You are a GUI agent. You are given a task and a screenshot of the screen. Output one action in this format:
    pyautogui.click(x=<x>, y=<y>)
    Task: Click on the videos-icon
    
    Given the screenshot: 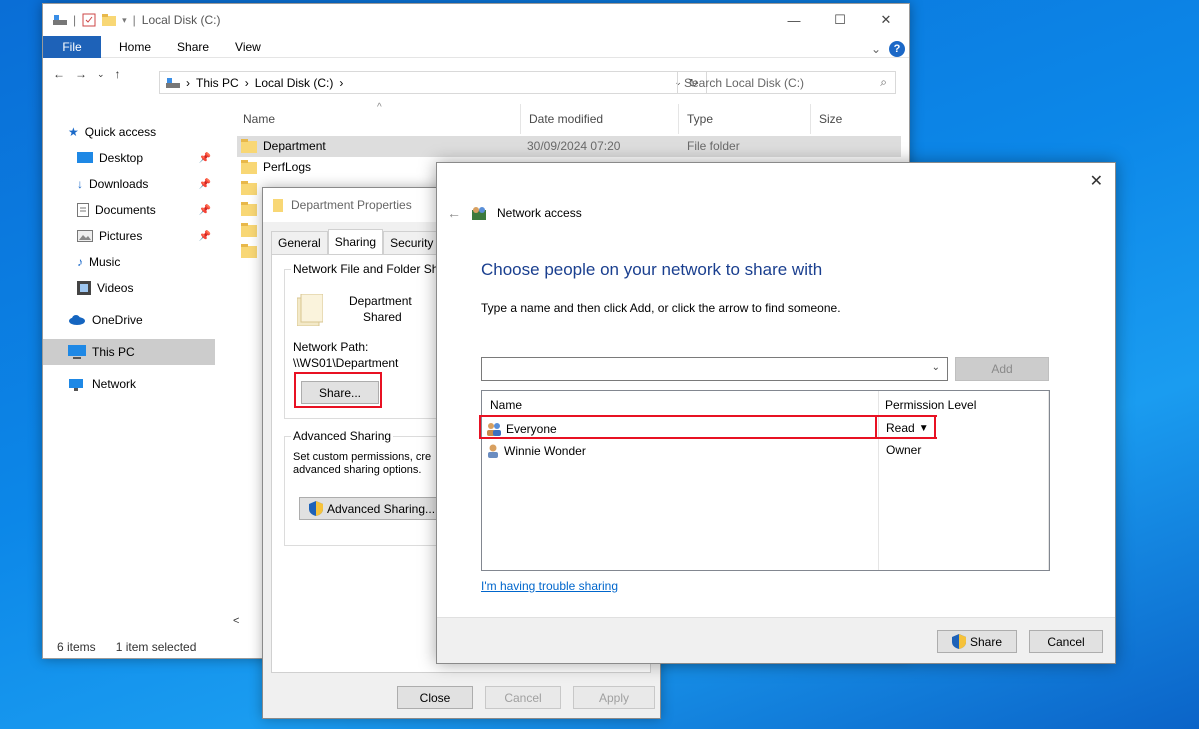 What is the action you would take?
    pyautogui.click(x=84, y=288)
    